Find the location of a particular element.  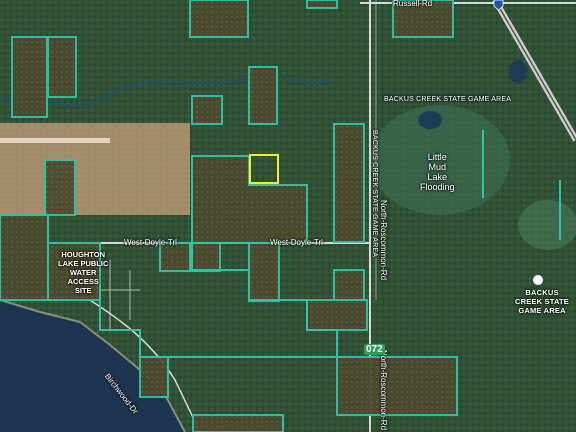

area-label-backus-north: BACKUS CREEK STATE GAME AREA is located at coordinates (448, 99).